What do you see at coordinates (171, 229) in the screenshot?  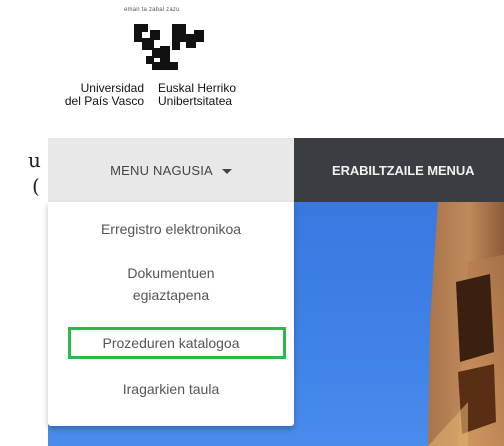 I see `menu-item-electronic-registry: Erregistro elektronikoa` at bounding box center [171, 229].